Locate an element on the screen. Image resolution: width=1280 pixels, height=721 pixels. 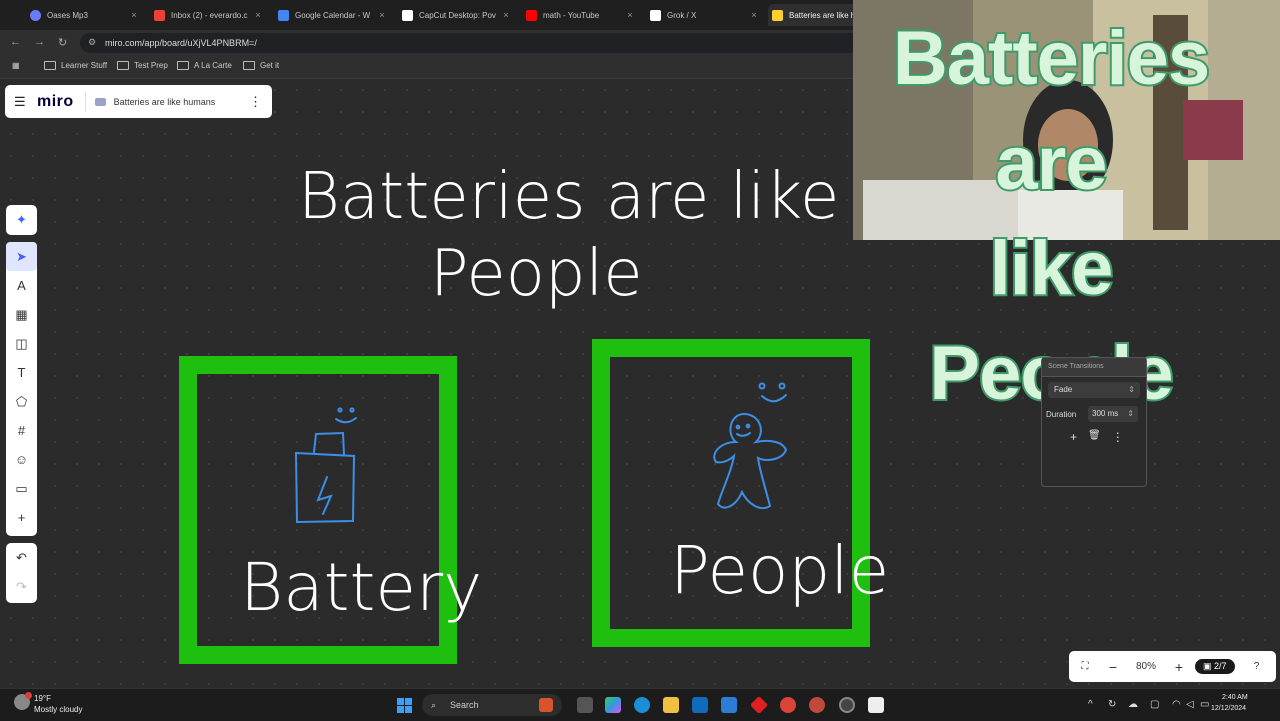
duration-input: 300 ms ⇕ is located at coordinates (1113, 414).